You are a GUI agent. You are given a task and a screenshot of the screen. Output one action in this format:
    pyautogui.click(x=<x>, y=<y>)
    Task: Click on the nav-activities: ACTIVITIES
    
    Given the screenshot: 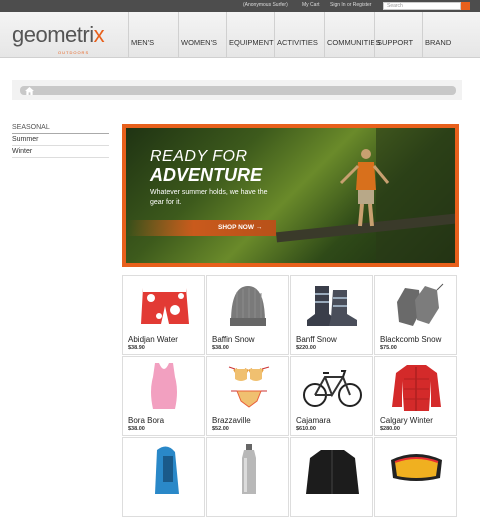 What is the action you would take?
    pyautogui.click(x=299, y=35)
    